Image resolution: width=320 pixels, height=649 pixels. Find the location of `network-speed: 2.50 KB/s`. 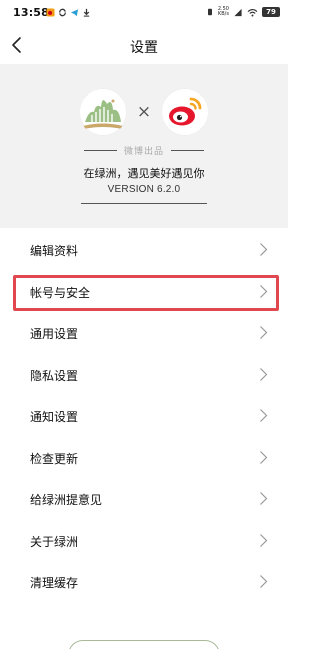

network-speed: 2.50 KB/s is located at coordinates (223, 12).